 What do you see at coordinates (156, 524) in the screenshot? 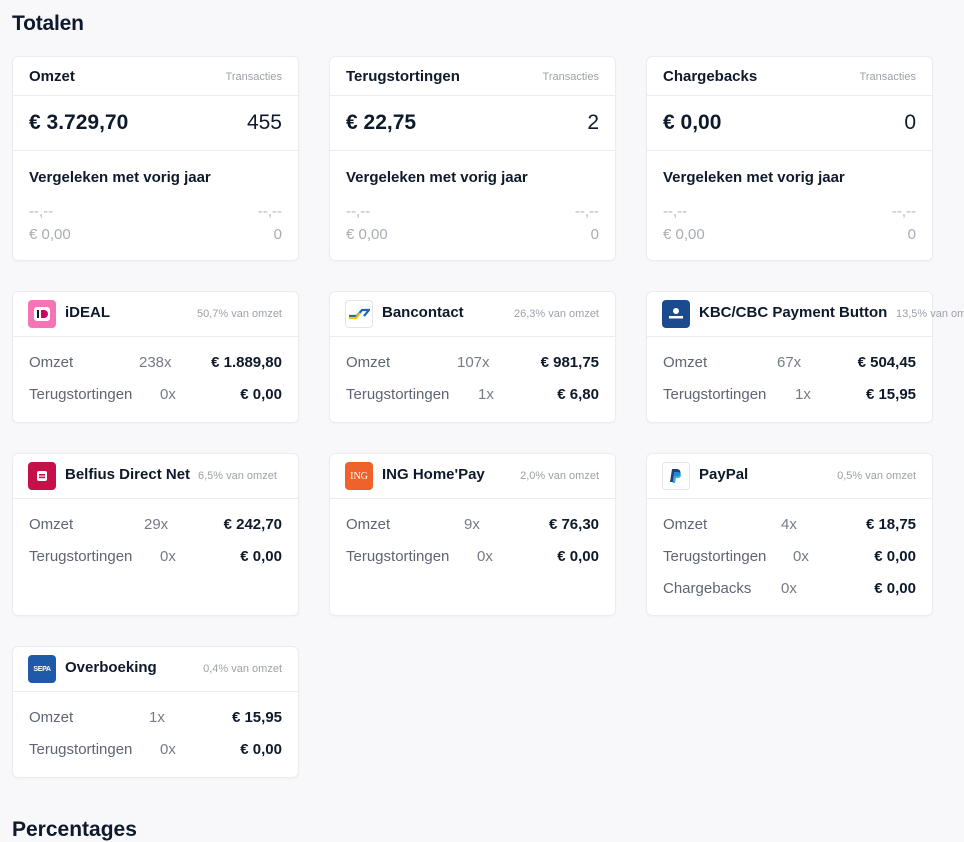
I see `row-count: 29x` at bounding box center [156, 524].